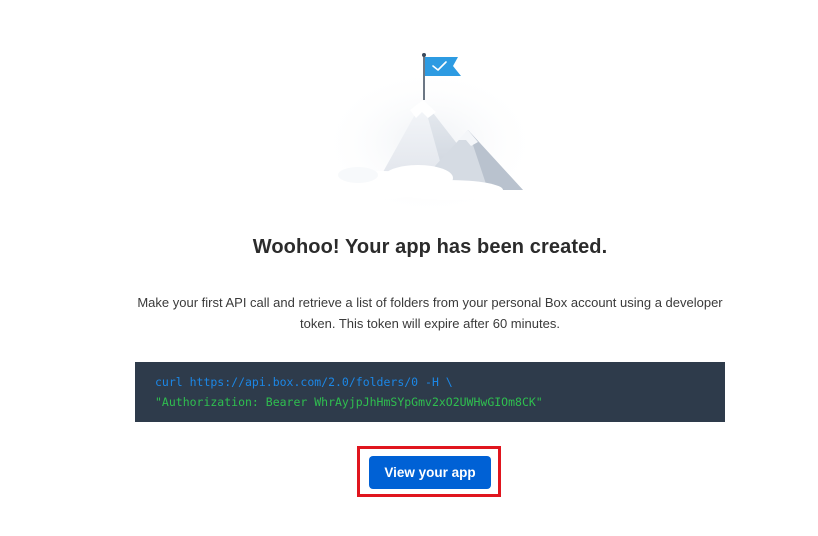 The height and width of the screenshot is (536, 818). Describe the element at coordinates (430, 472) in the screenshot. I see `view-your-app-button: View your app` at that location.